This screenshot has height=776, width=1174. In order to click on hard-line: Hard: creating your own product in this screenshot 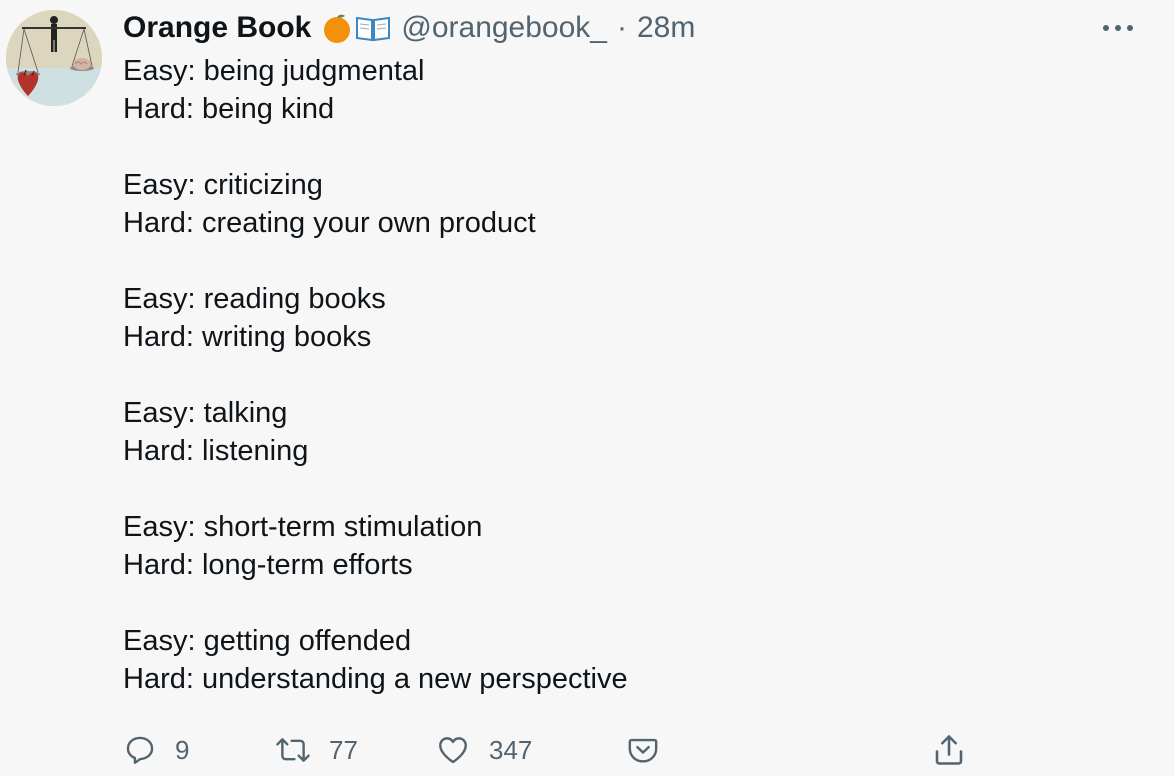, I will do `click(329, 223)`.